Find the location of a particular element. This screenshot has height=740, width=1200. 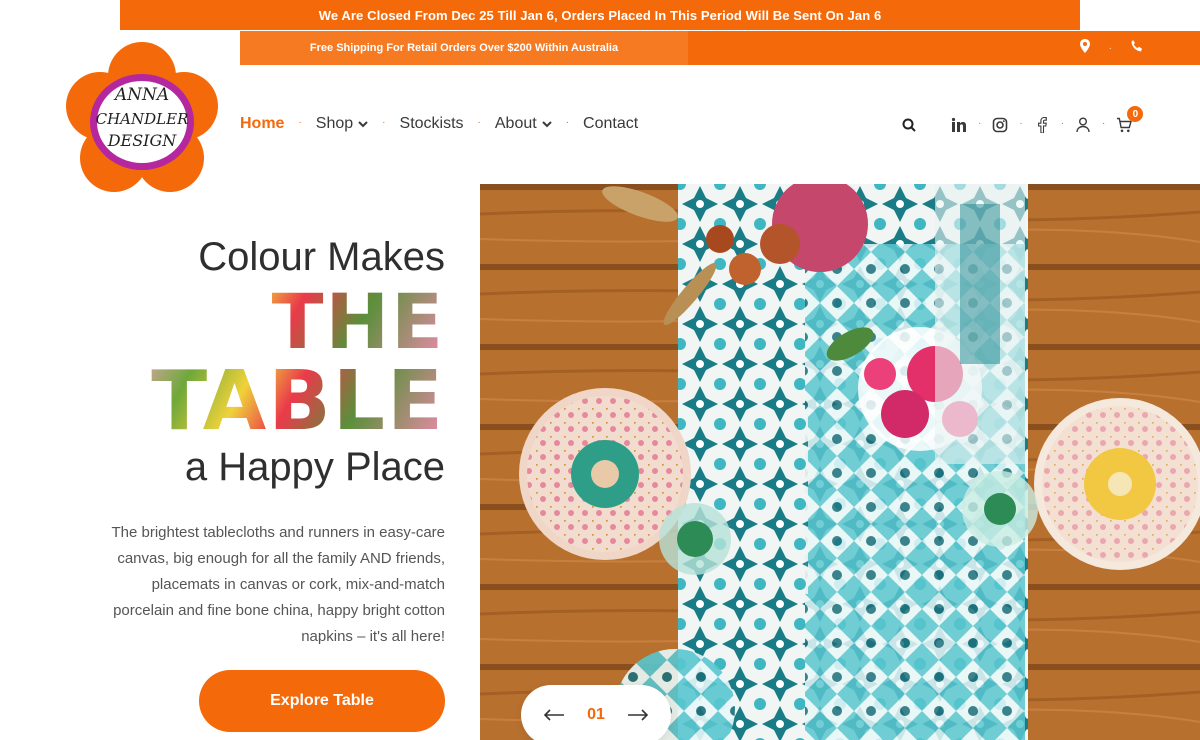

user-icon is located at coordinates (1083, 125).